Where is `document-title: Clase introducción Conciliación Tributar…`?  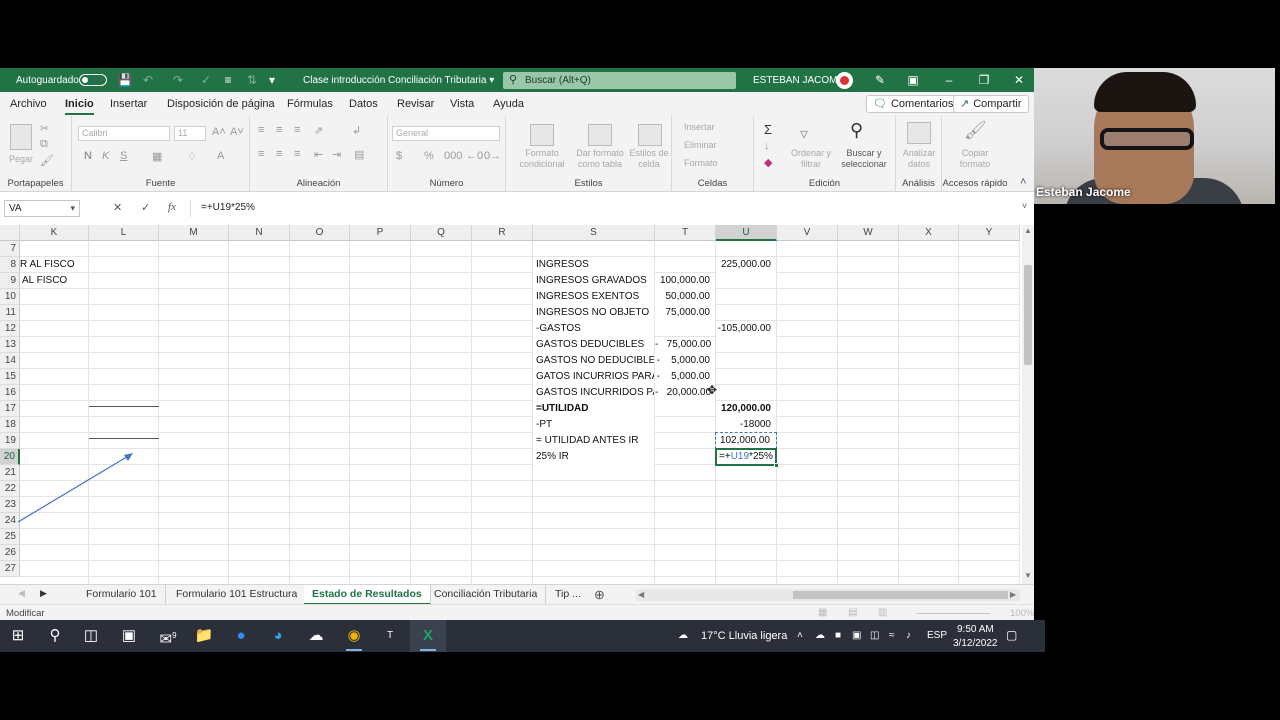 document-title: Clase introducción Conciliación Tributar… is located at coordinates (398, 80).